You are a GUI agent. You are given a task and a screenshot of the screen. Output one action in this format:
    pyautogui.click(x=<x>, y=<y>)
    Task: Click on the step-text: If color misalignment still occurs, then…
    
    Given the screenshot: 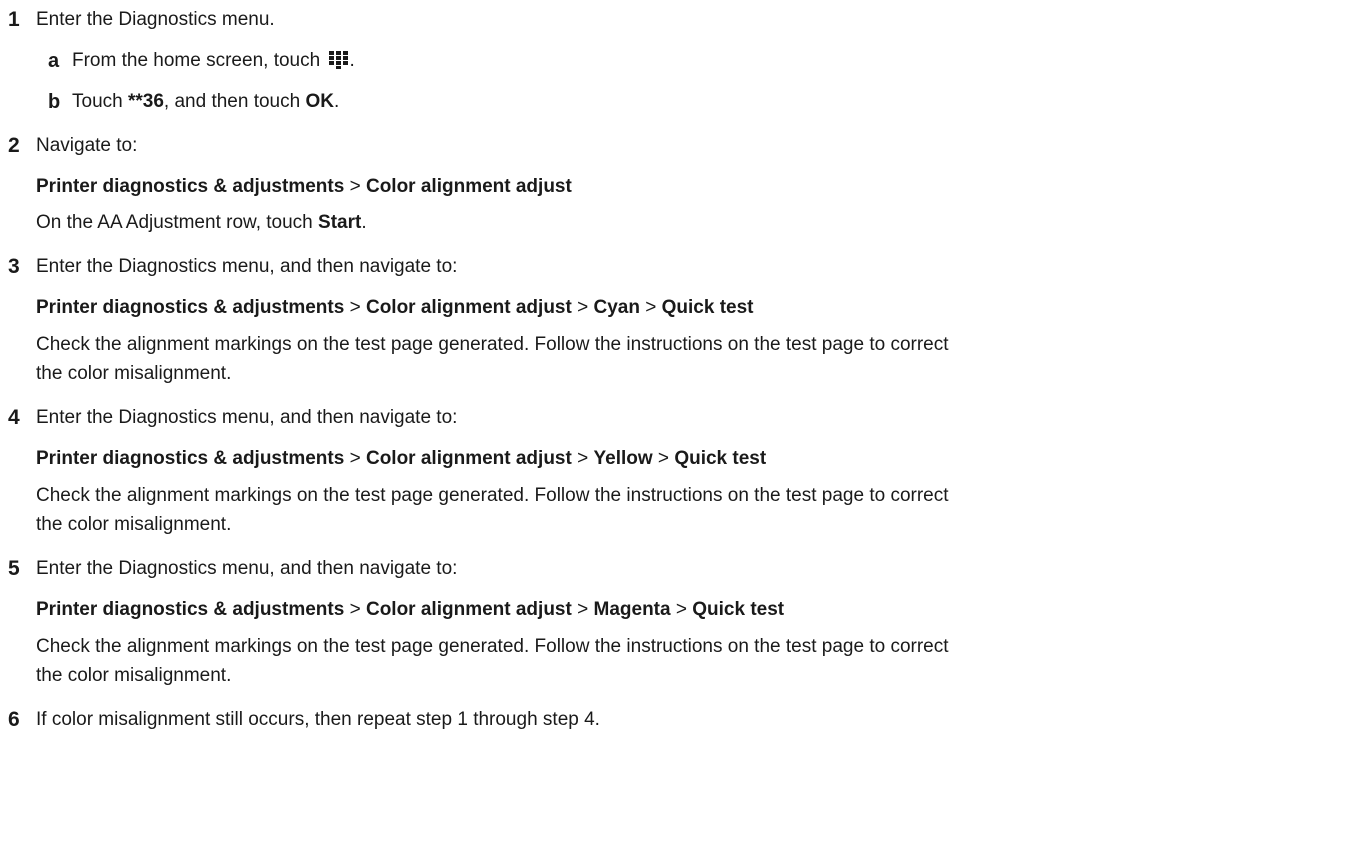 What is the action you would take?
    pyautogui.click(x=318, y=719)
    